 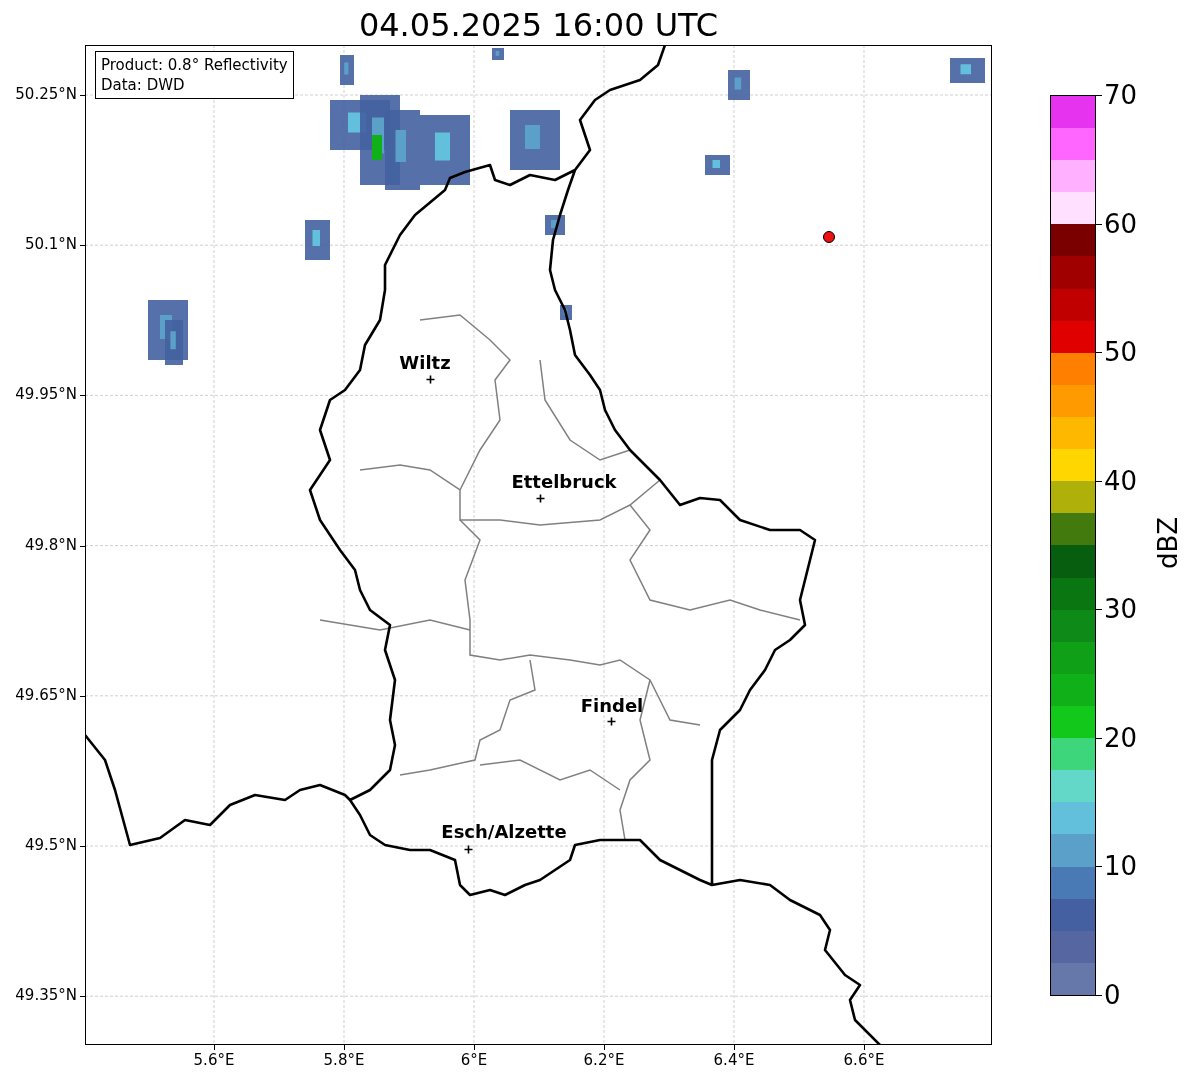 I want to click on y-tick-label: 49.8°N, so click(x=50, y=545).